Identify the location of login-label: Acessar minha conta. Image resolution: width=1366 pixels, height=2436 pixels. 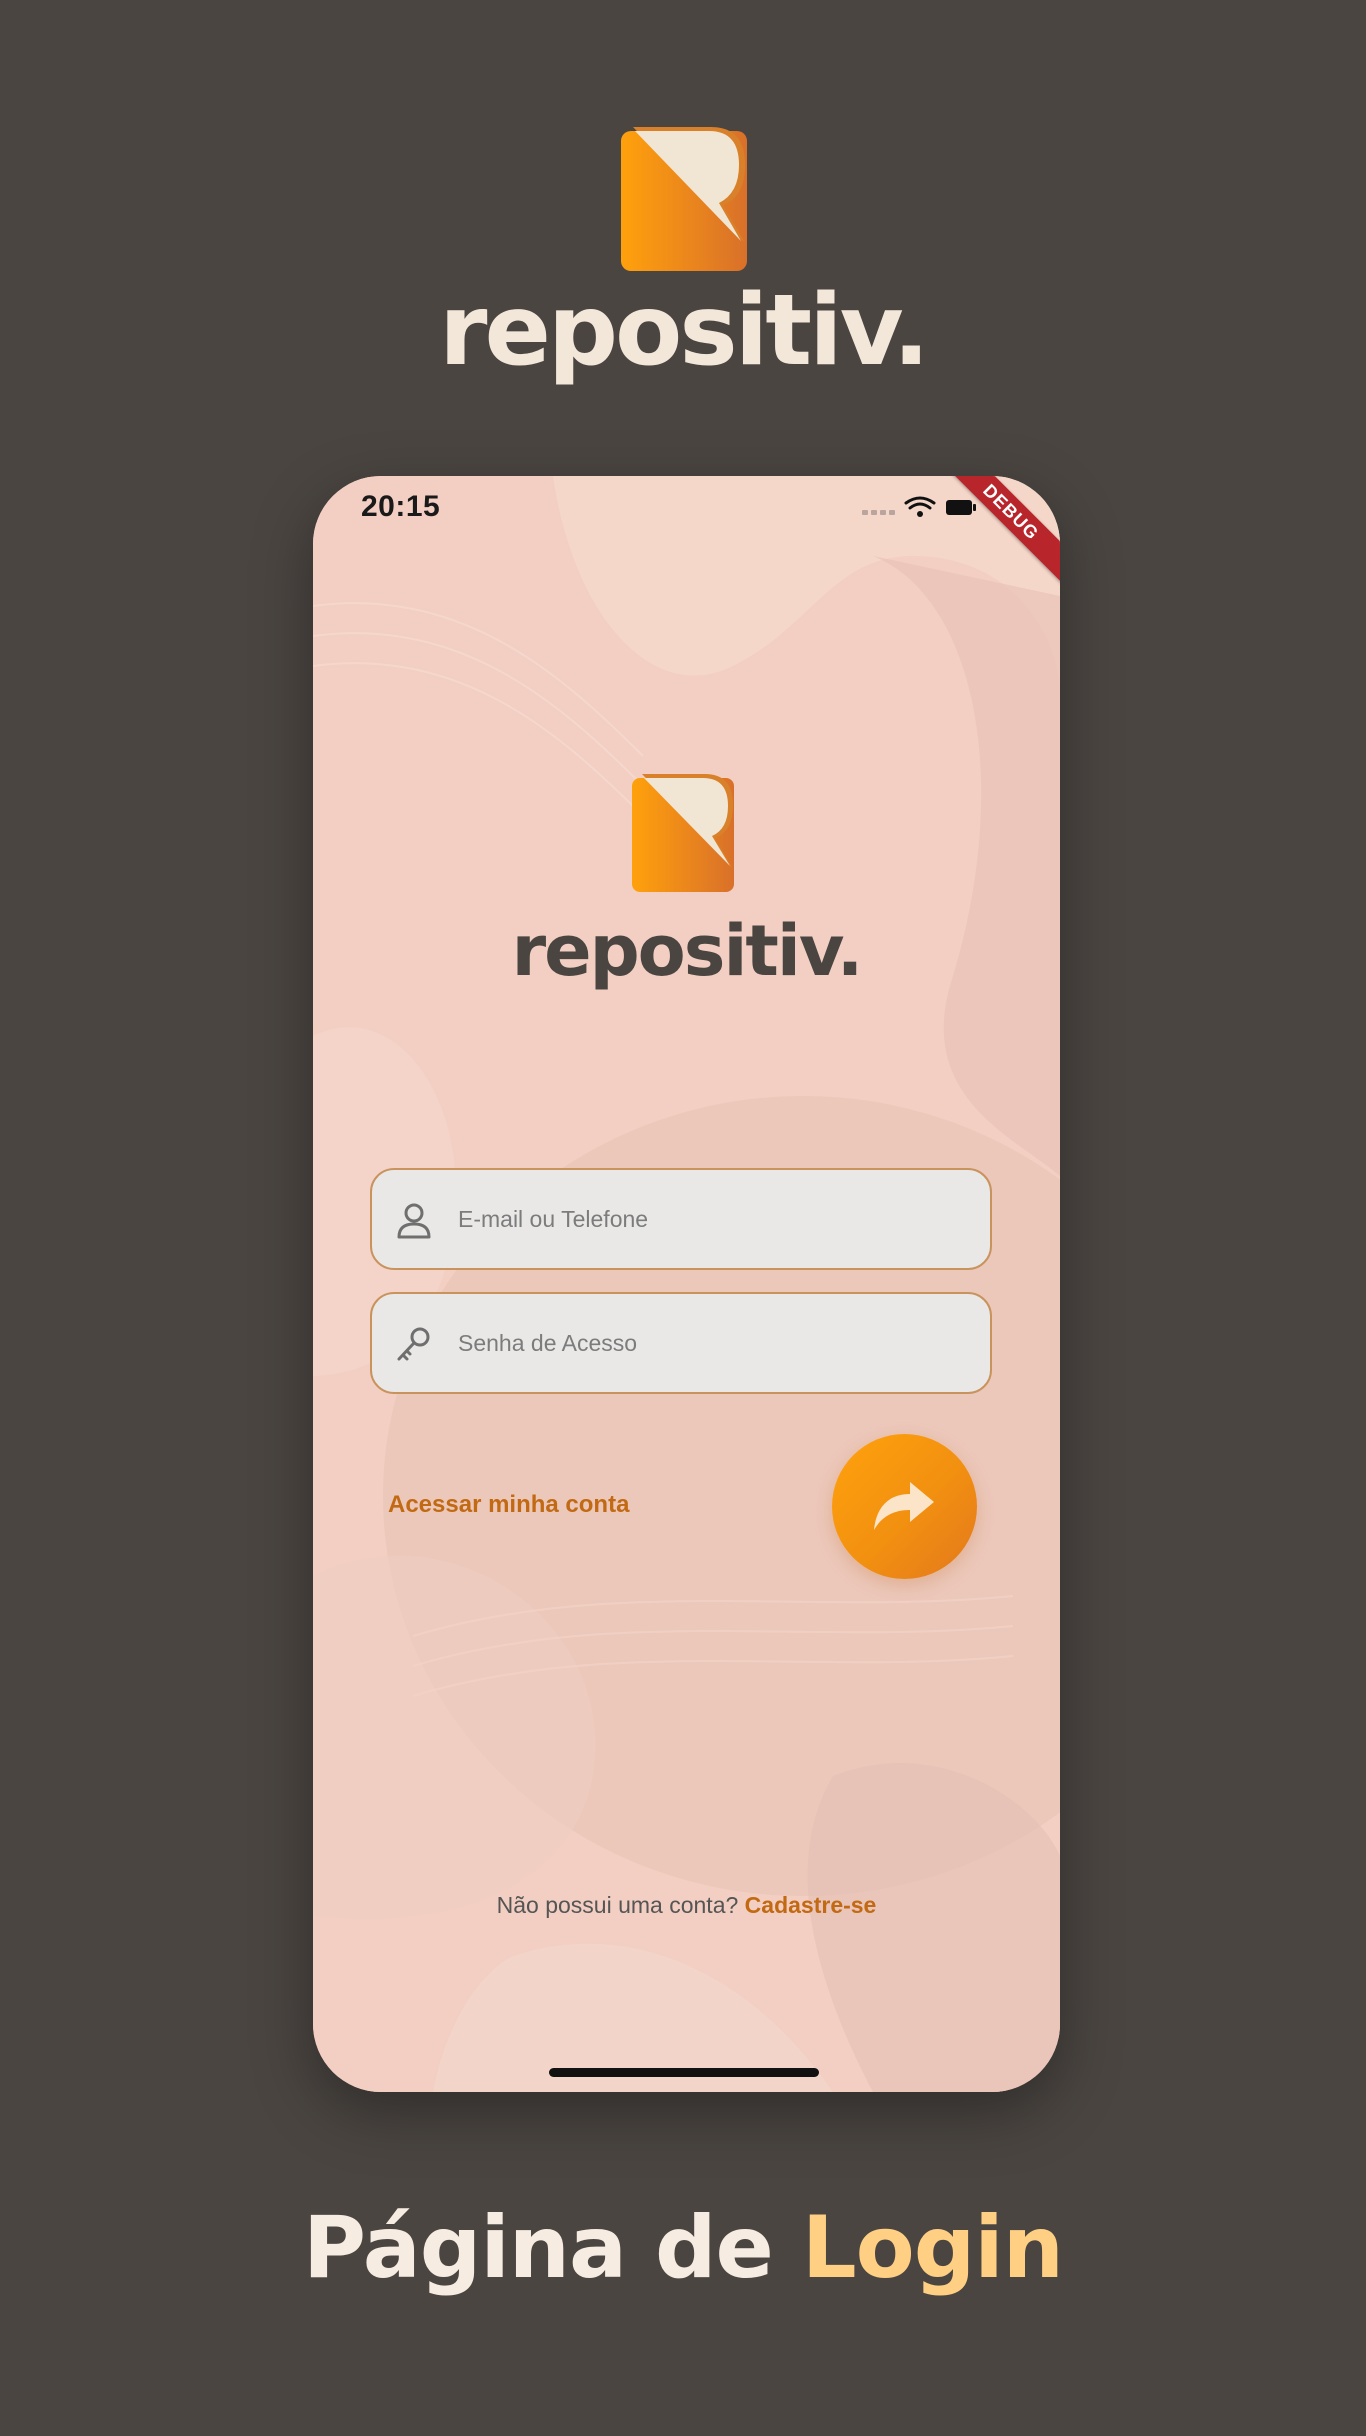
(508, 1505).